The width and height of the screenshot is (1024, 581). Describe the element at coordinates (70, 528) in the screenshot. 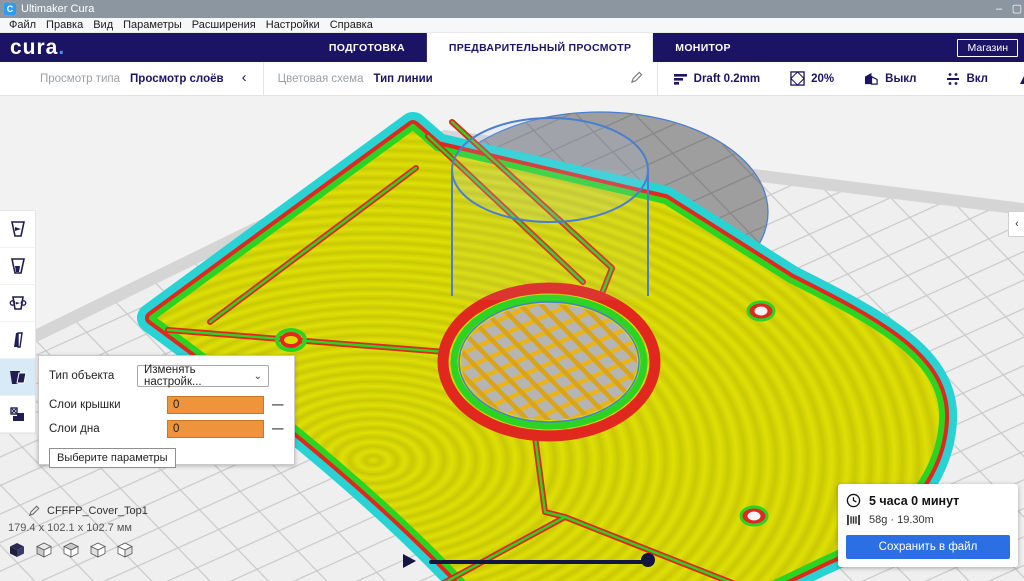

I see `model-dimensions: 179.4 x 102.1 x 102.7 мм` at that location.